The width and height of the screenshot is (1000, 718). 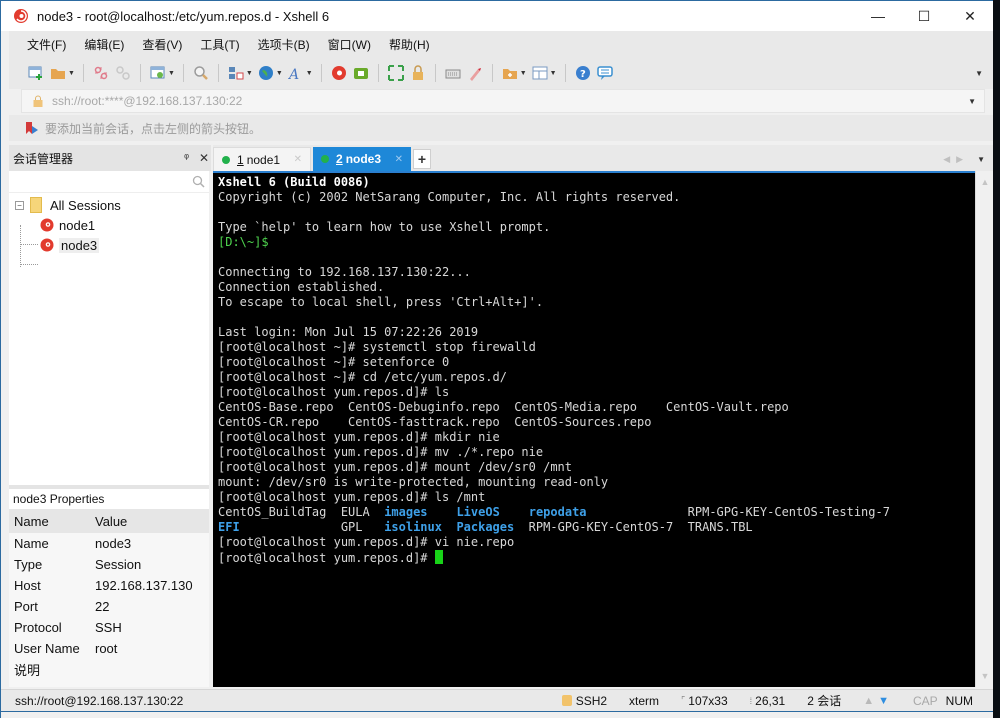 I want to click on tree-item-all-sessions: − All Sessions, so click(x=109, y=205).